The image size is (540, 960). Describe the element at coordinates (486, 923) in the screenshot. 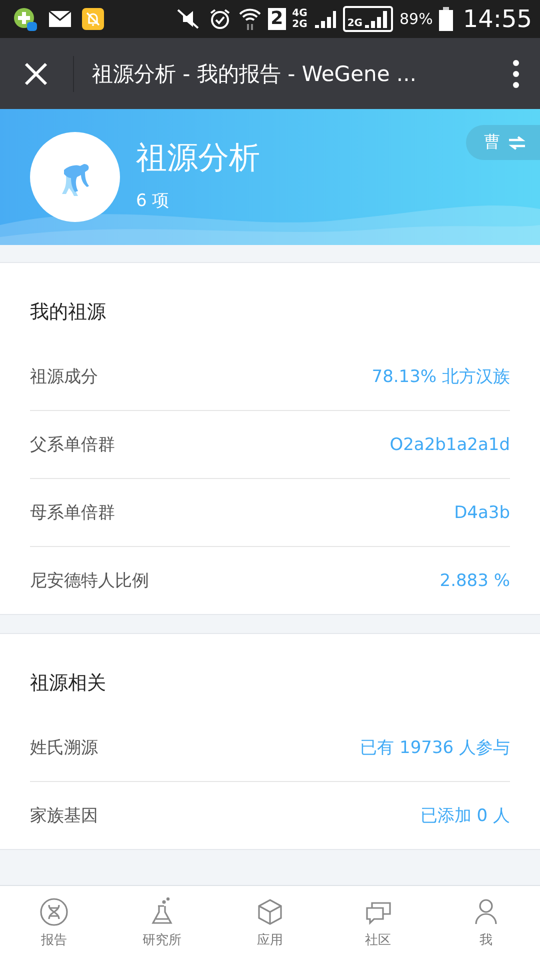

I see `tab-bar-item: 我` at that location.